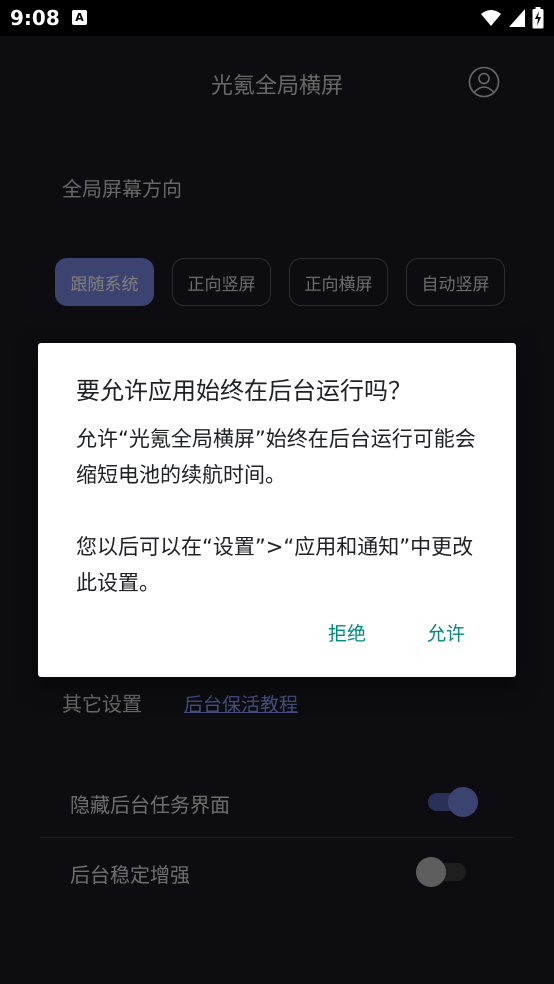 The image size is (554, 984). What do you see at coordinates (446, 632) in the screenshot?
I see `allow-button: 允许` at bounding box center [446, 632].